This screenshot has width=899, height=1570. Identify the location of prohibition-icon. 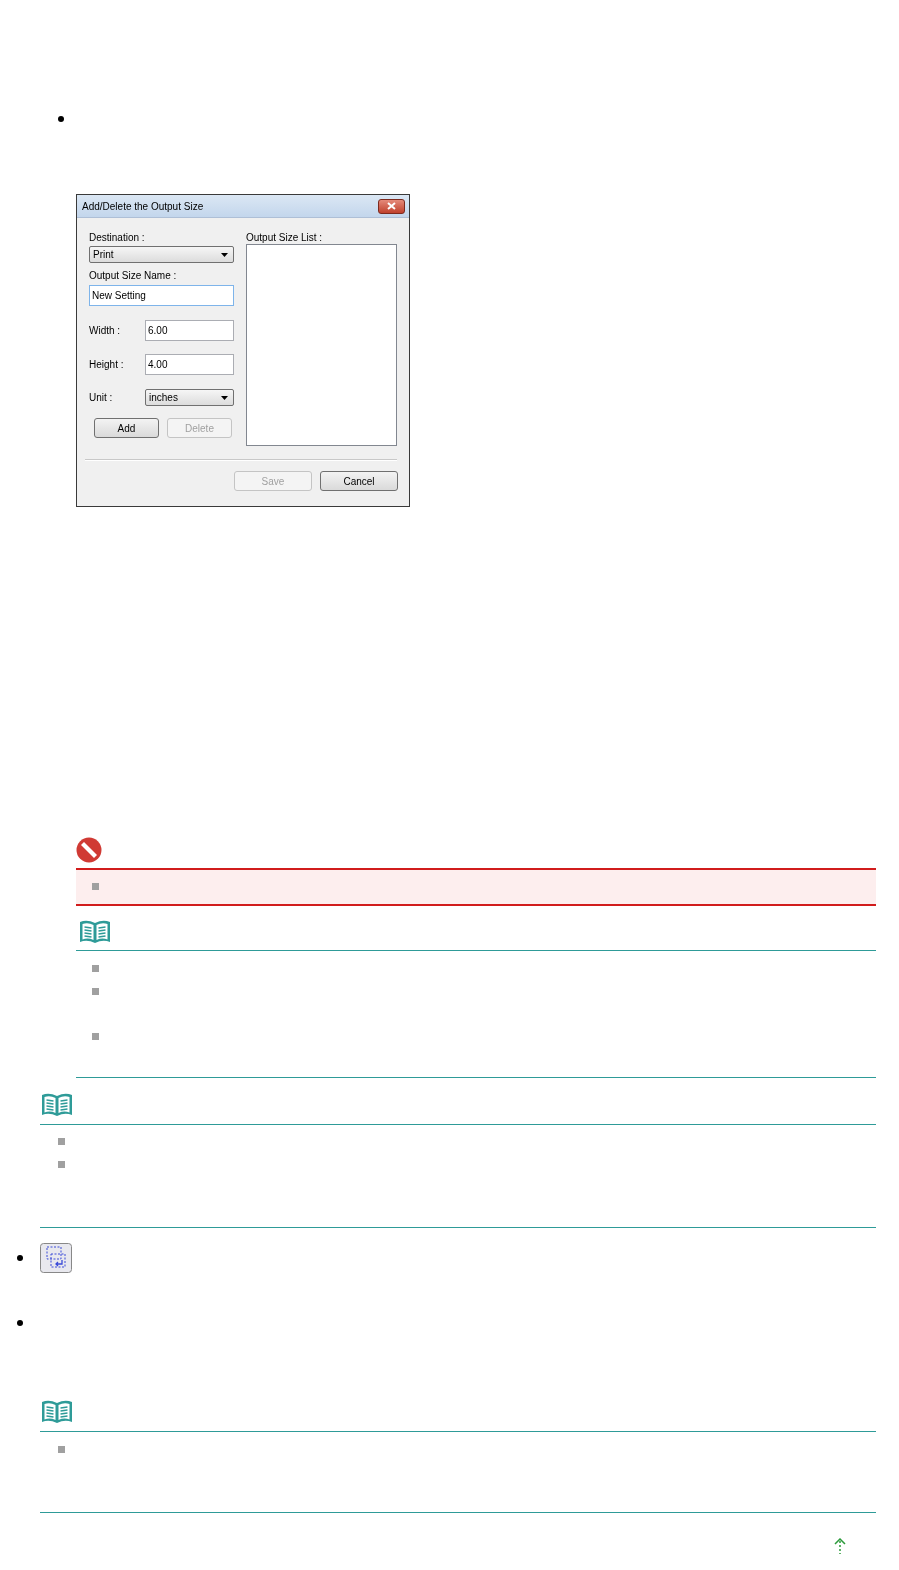
(89, 850).